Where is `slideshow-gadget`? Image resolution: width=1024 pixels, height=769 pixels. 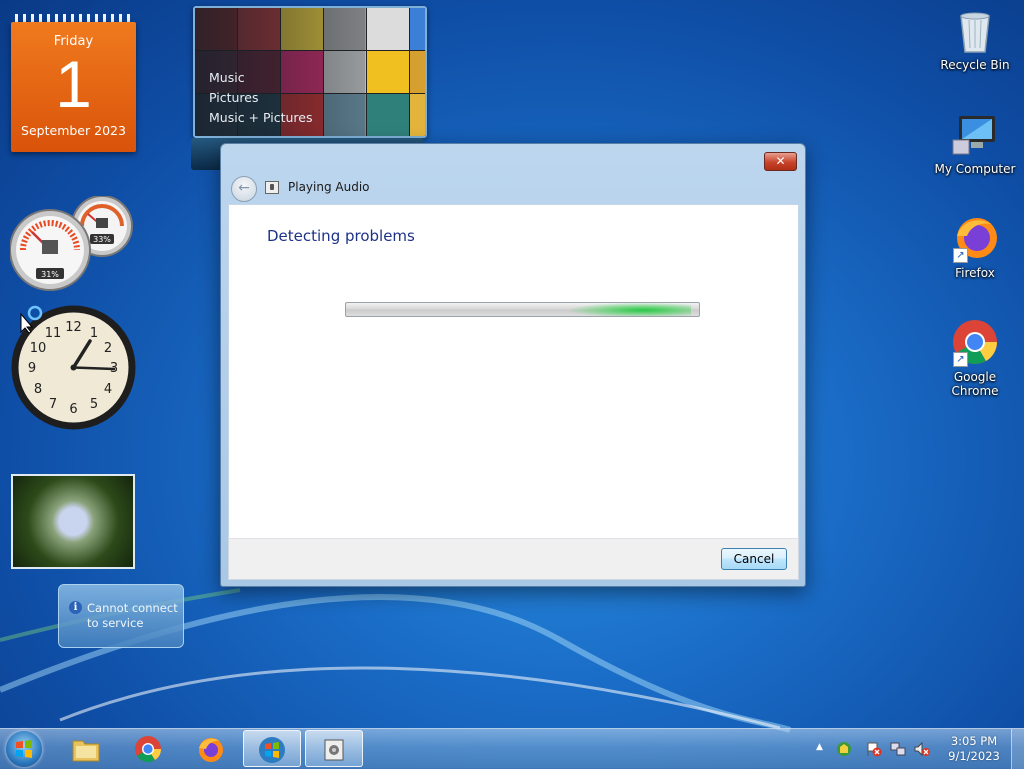
slideshow-gadget is located at coordinates (73, 521).